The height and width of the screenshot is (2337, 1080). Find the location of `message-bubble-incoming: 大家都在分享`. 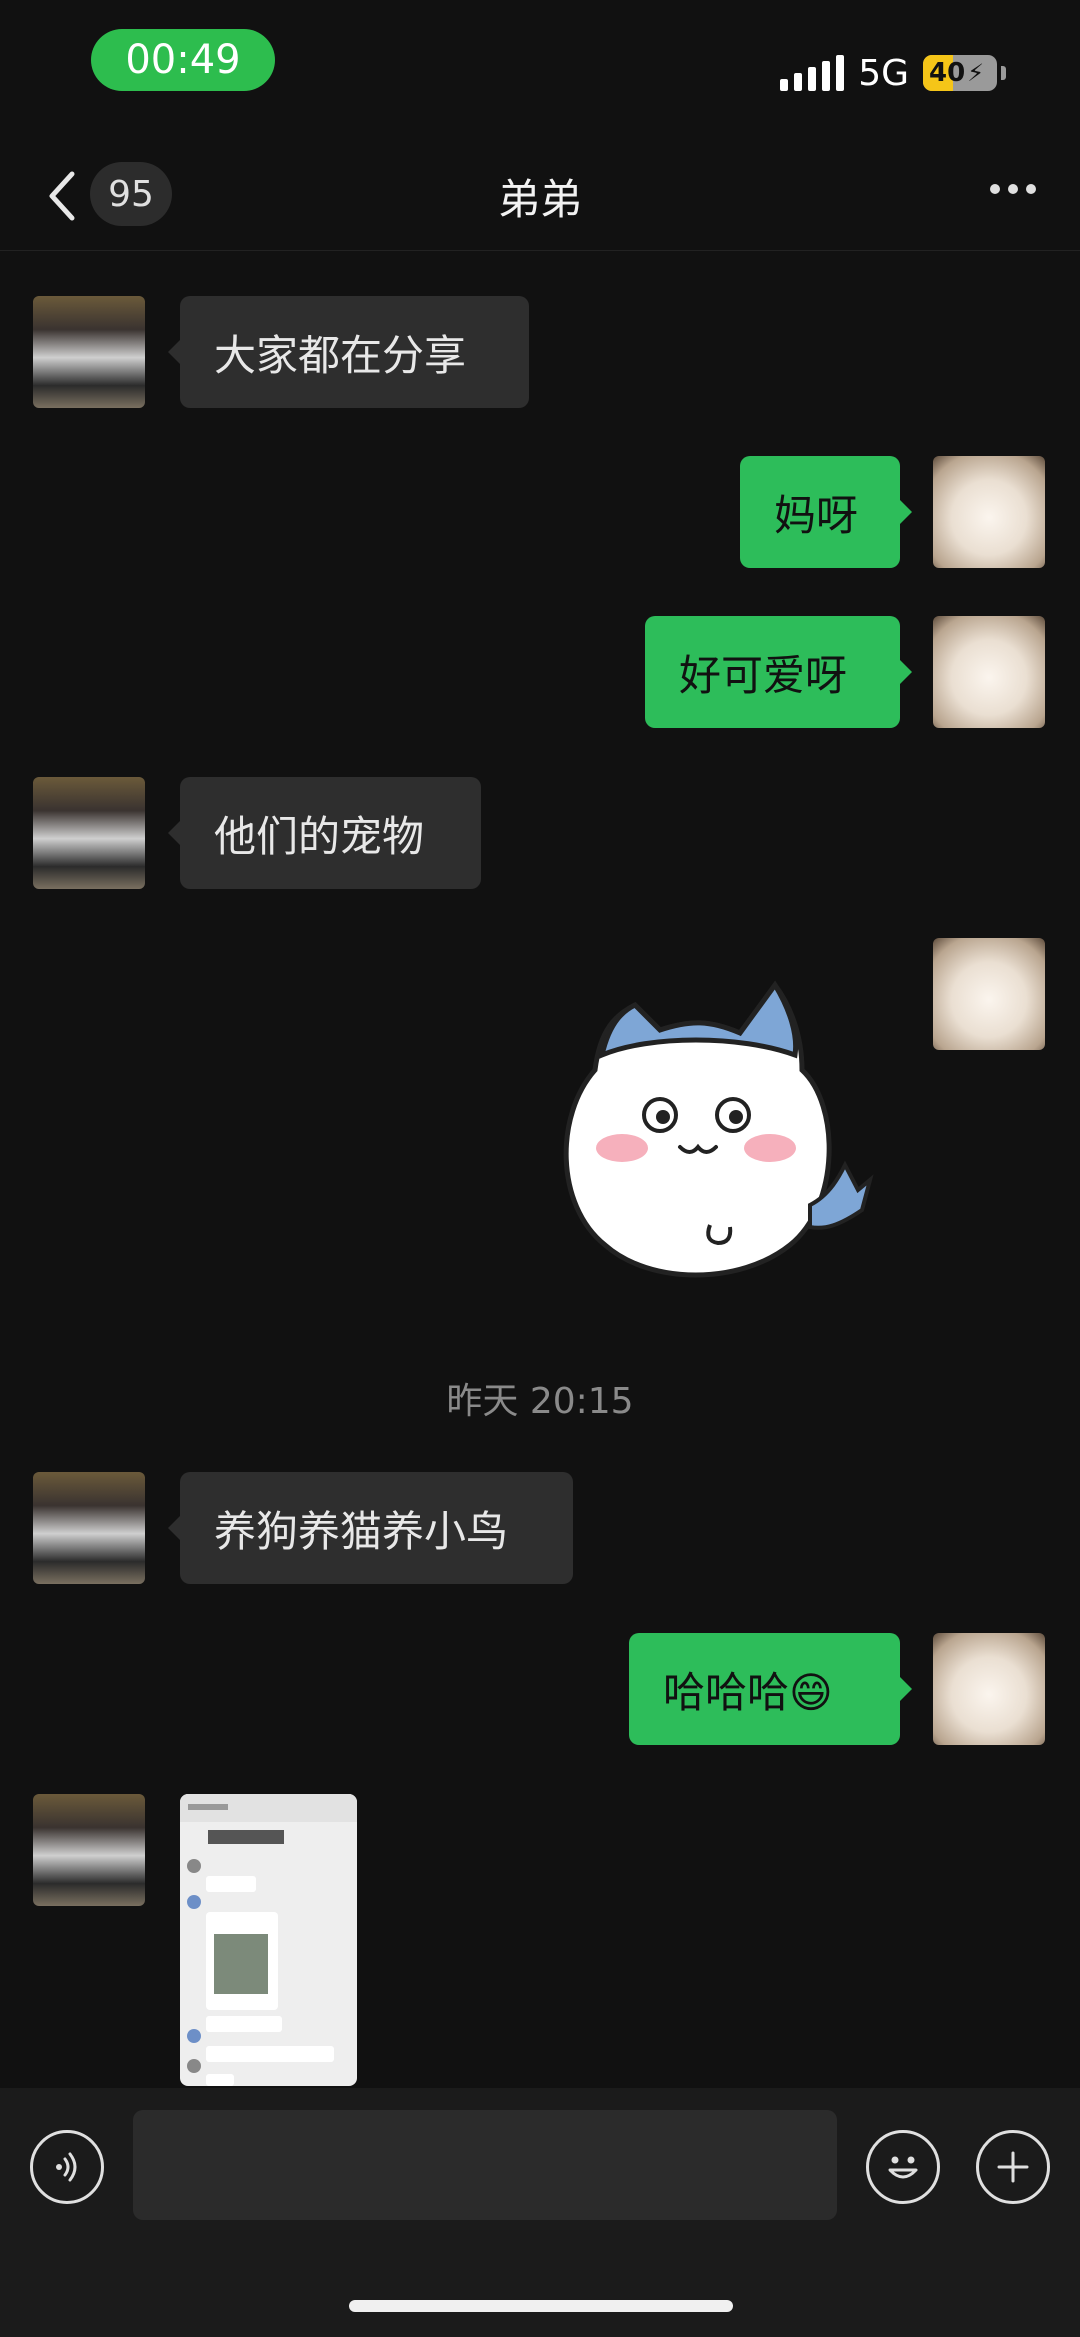

message-bubble-incoming: 大家都在分享 is located at coordinates (348, 352).